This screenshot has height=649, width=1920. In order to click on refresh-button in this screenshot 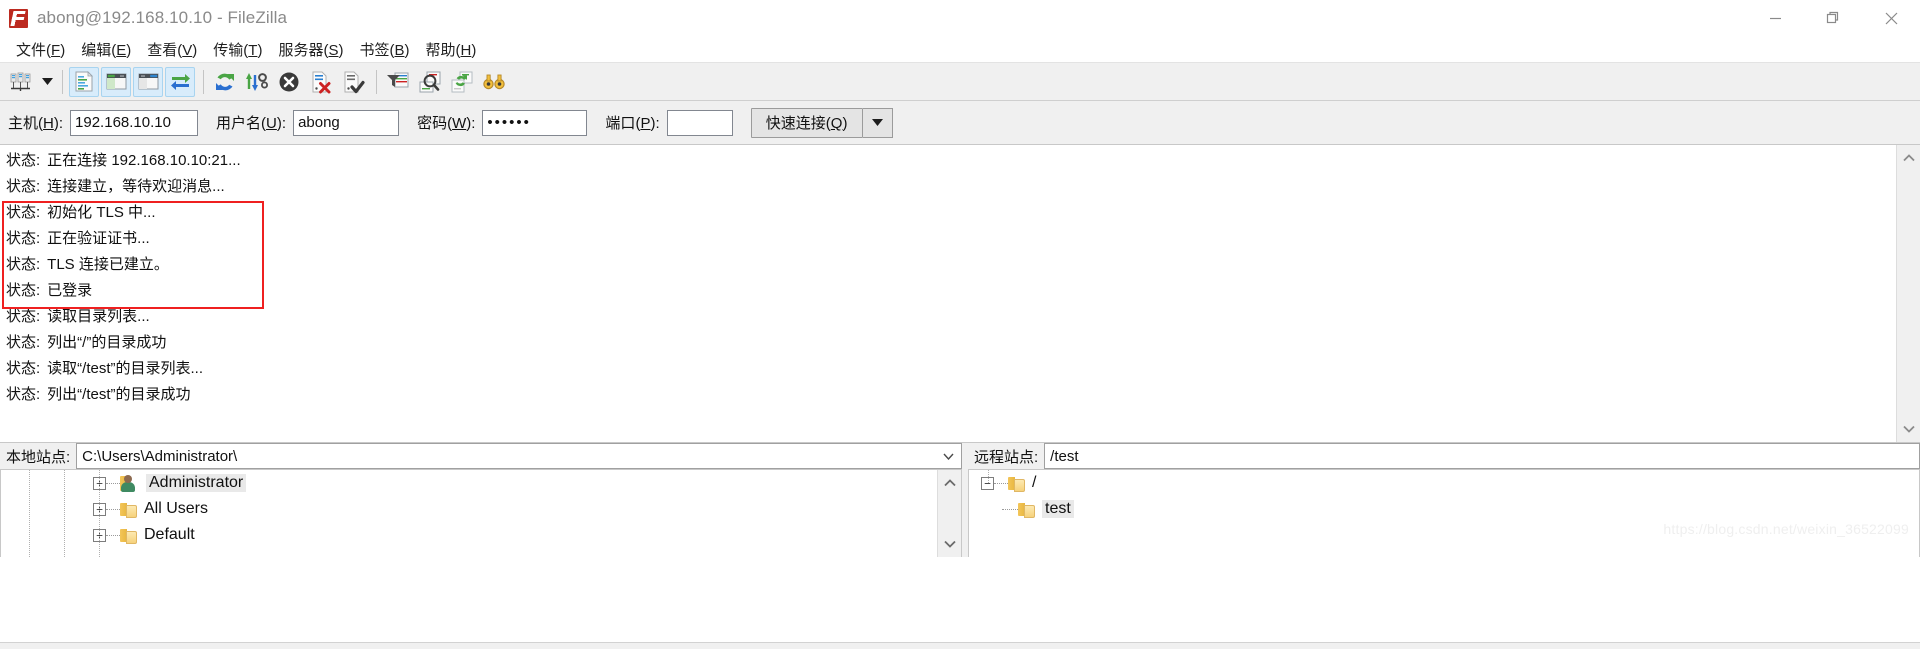, I will do `click(225, 82)`.